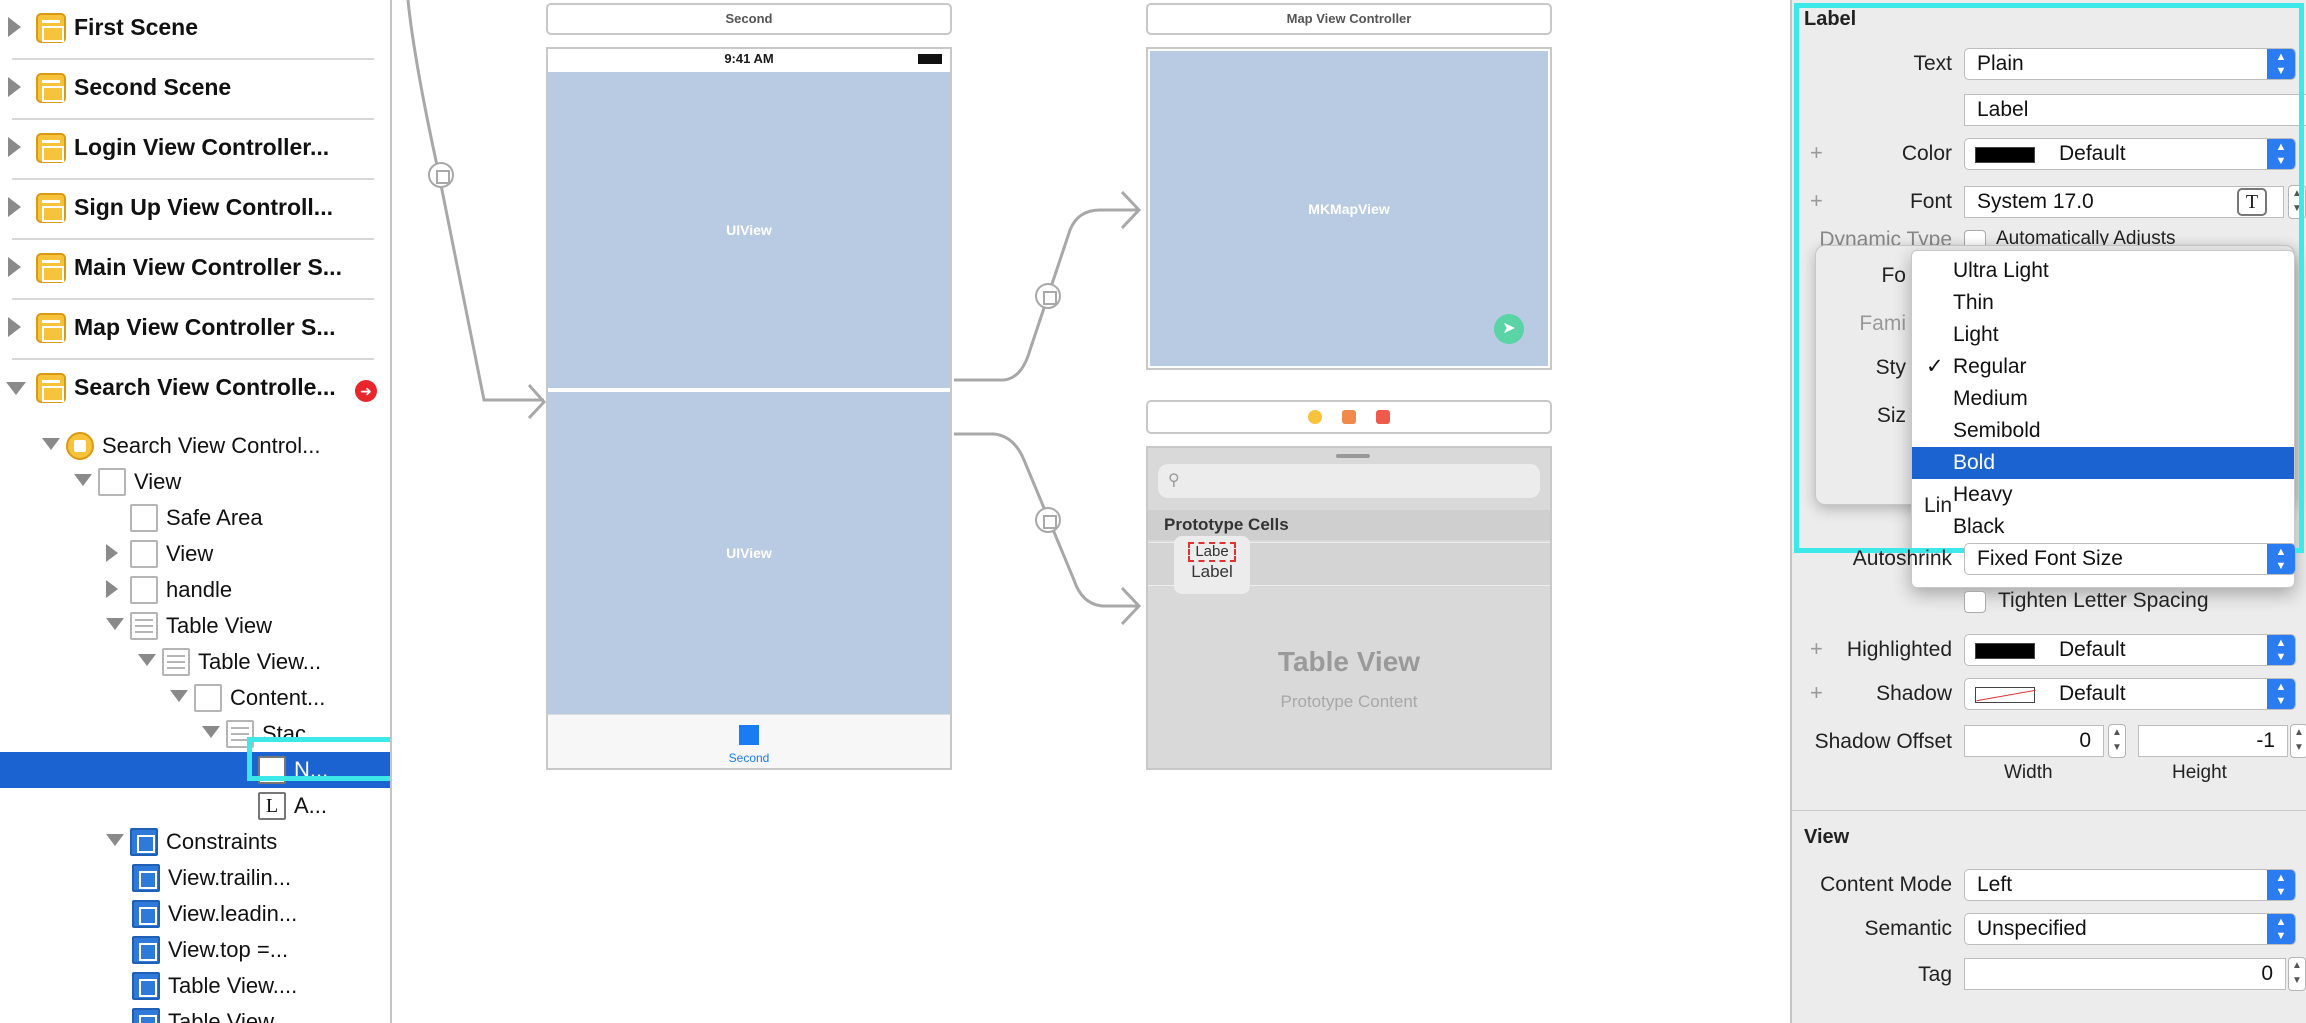 The height and width of the screenshot is (1023, 2306). I want to click on outline-node-label: View, so click(158, 481).